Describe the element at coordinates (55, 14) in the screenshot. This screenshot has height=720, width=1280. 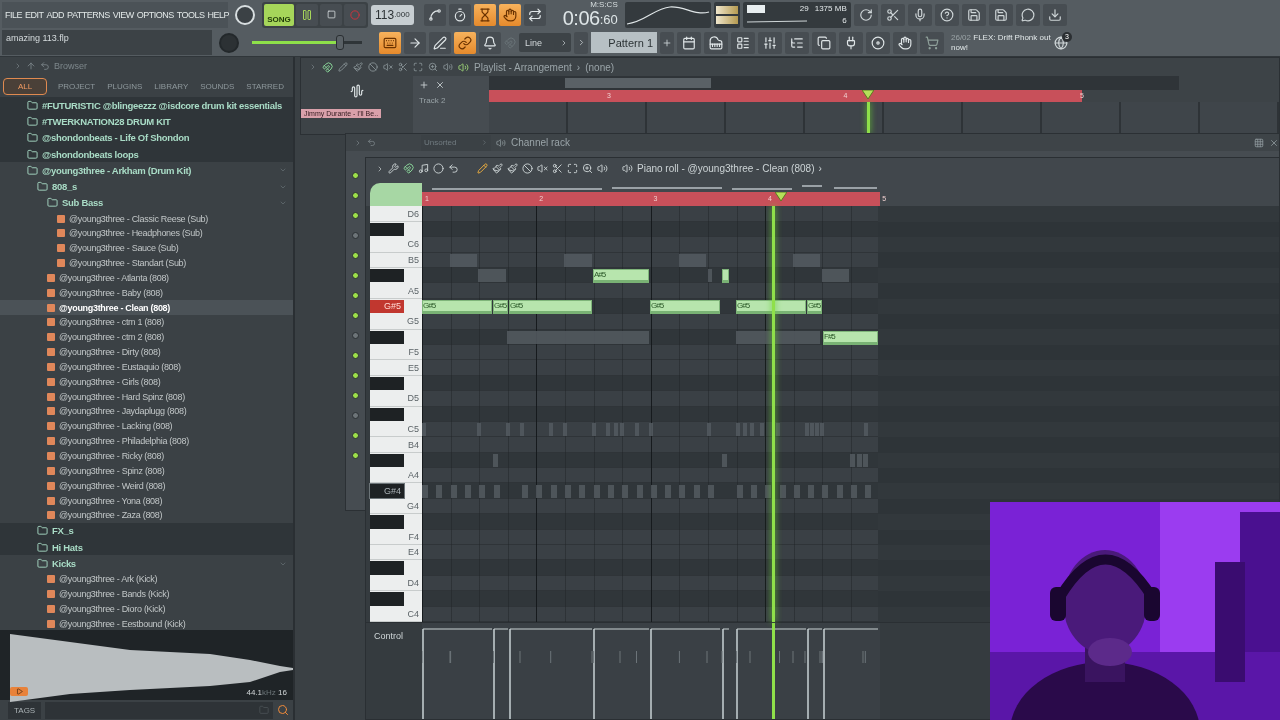
I see `menu-item: ADD` at that location.